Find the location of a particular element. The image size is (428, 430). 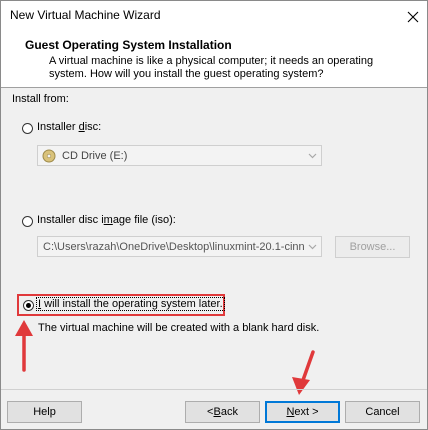

back-button: < Back is located at coordinates (222, 412).